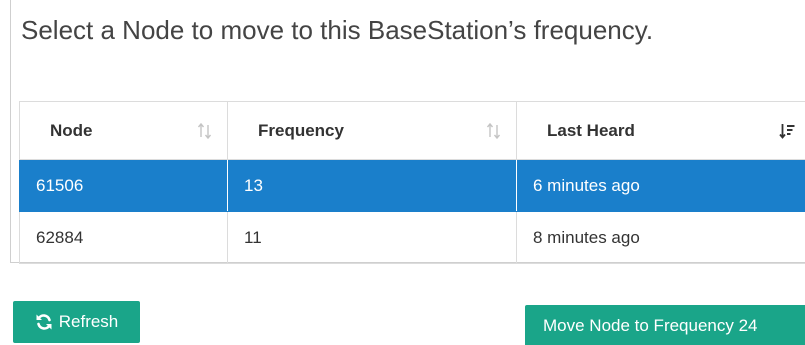 Image resolution: width=805 pixels, height=345 pixels. What do you see at coordinates (787, 131) in the screenshot?
I see `sort-descending-icon` at bounding box center [787, 131].